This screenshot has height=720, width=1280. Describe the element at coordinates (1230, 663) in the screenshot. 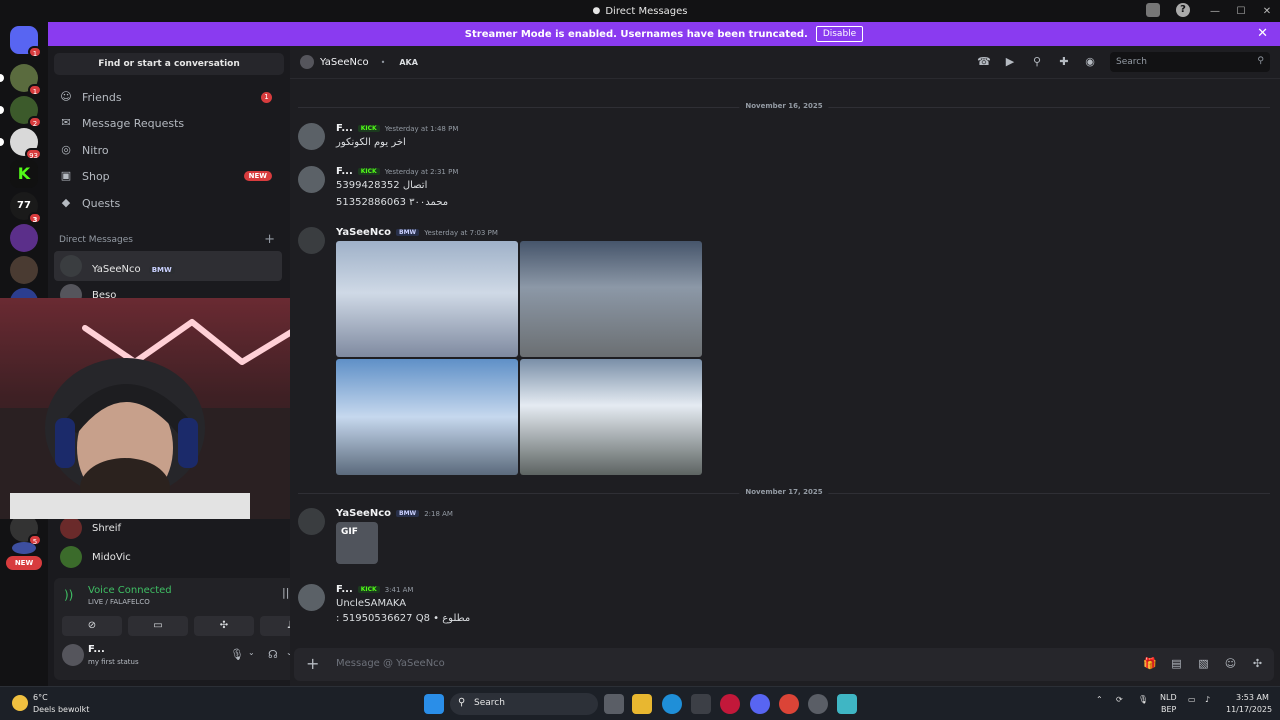

I see `emoji-icon: ☺` at that location.